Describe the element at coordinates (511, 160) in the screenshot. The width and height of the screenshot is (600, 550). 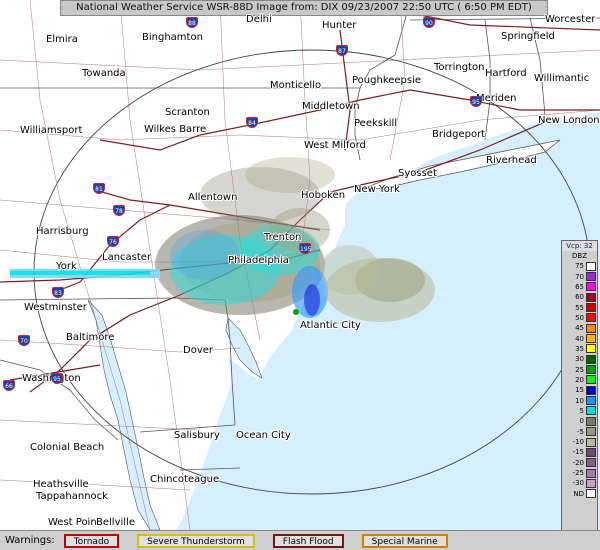
I see `city-label: Riverhead` at that location.